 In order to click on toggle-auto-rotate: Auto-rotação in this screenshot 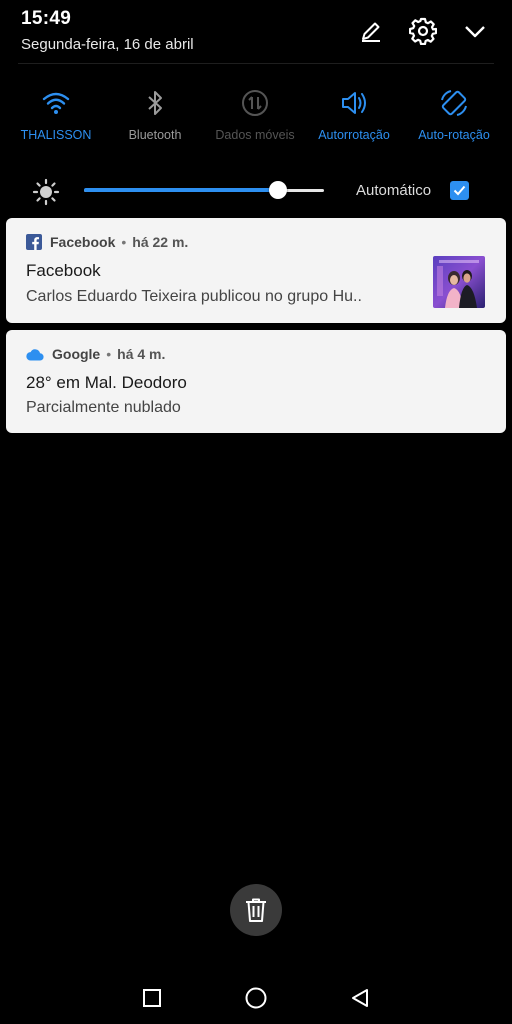, I will do `click(454, 114)`.